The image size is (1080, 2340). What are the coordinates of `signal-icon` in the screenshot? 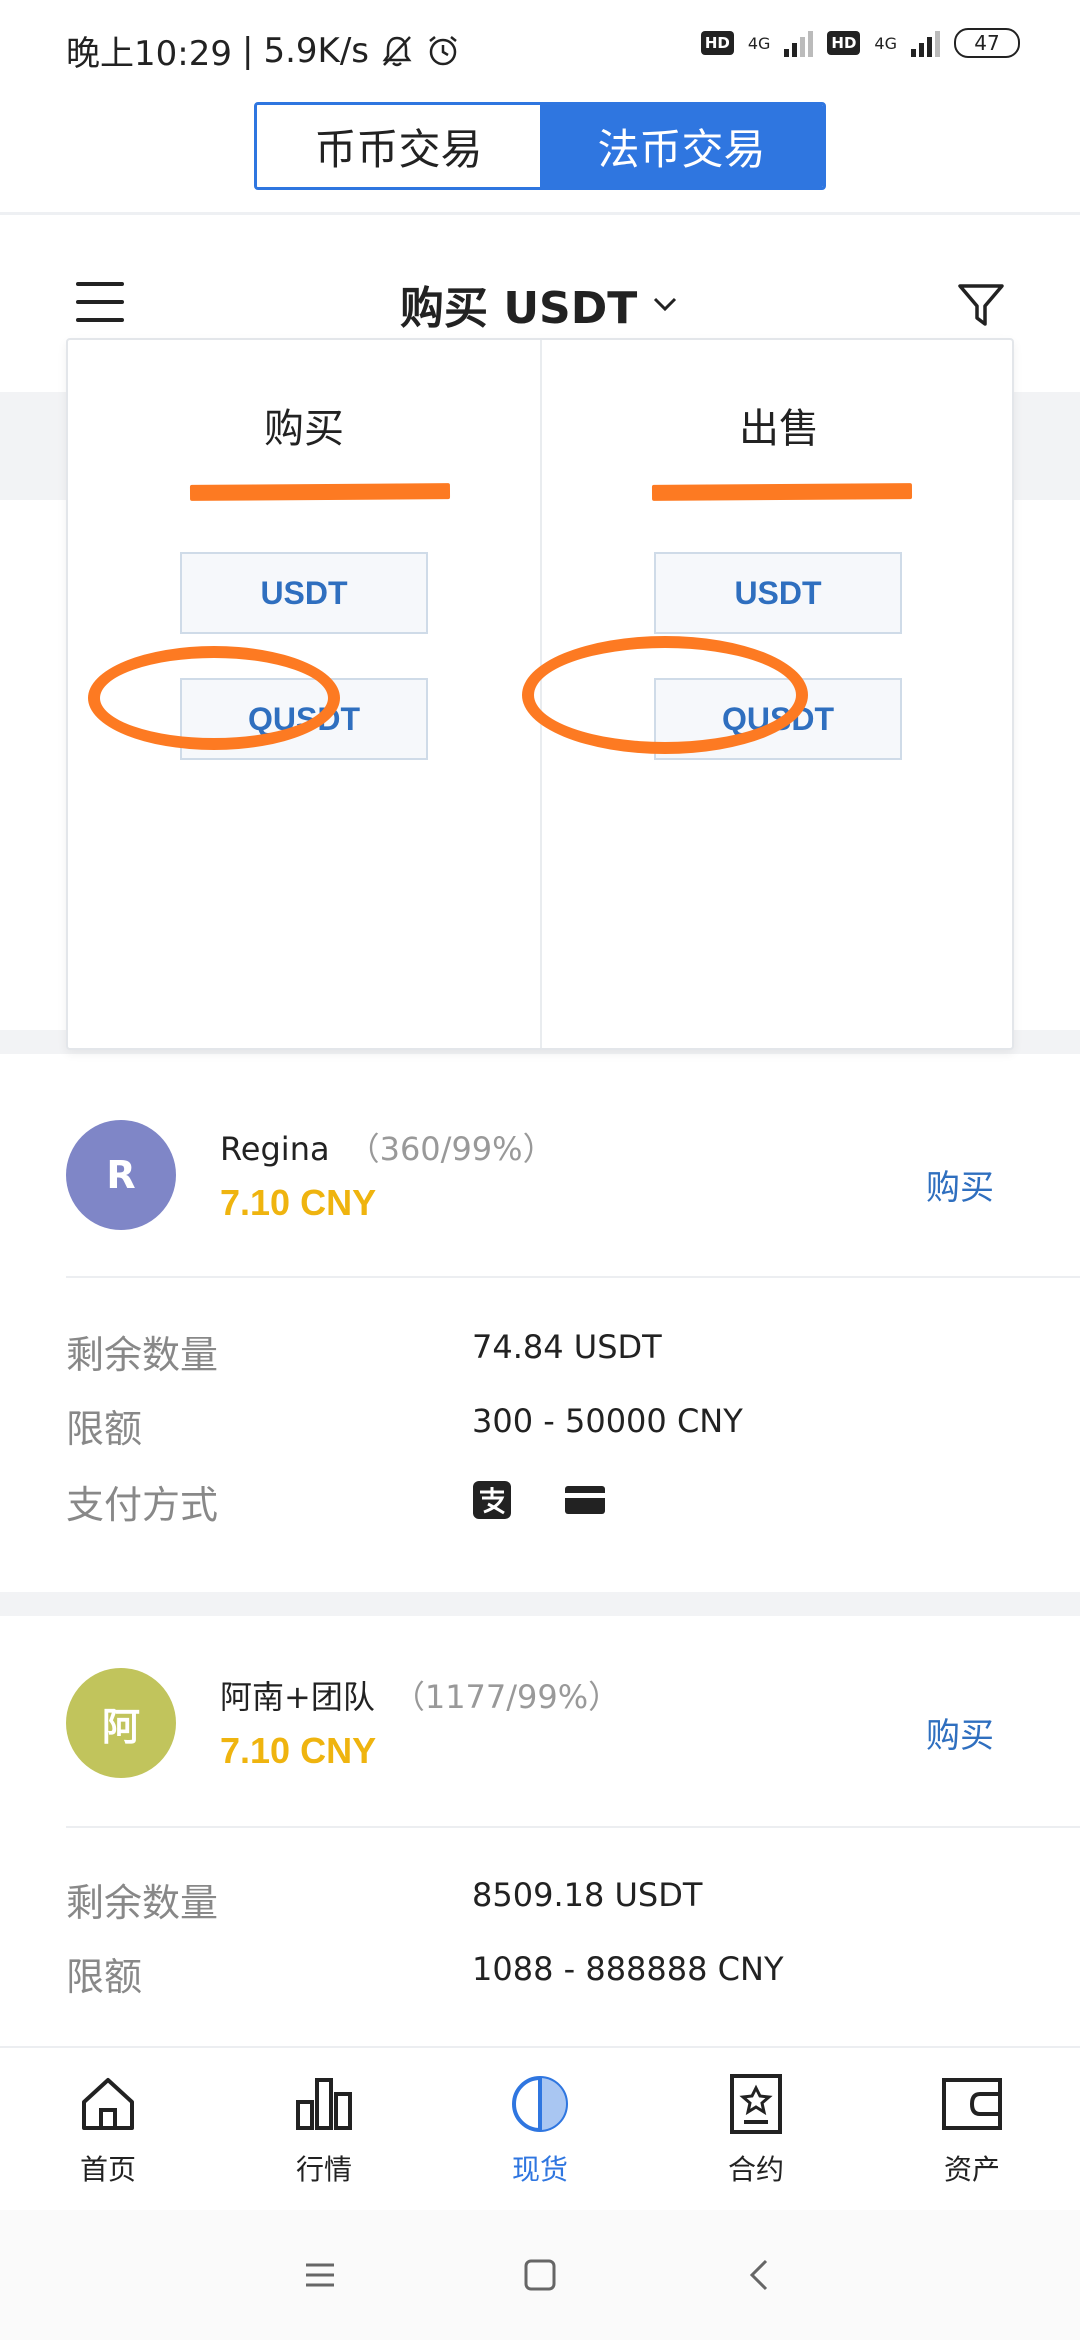 It's located at (799, 43).